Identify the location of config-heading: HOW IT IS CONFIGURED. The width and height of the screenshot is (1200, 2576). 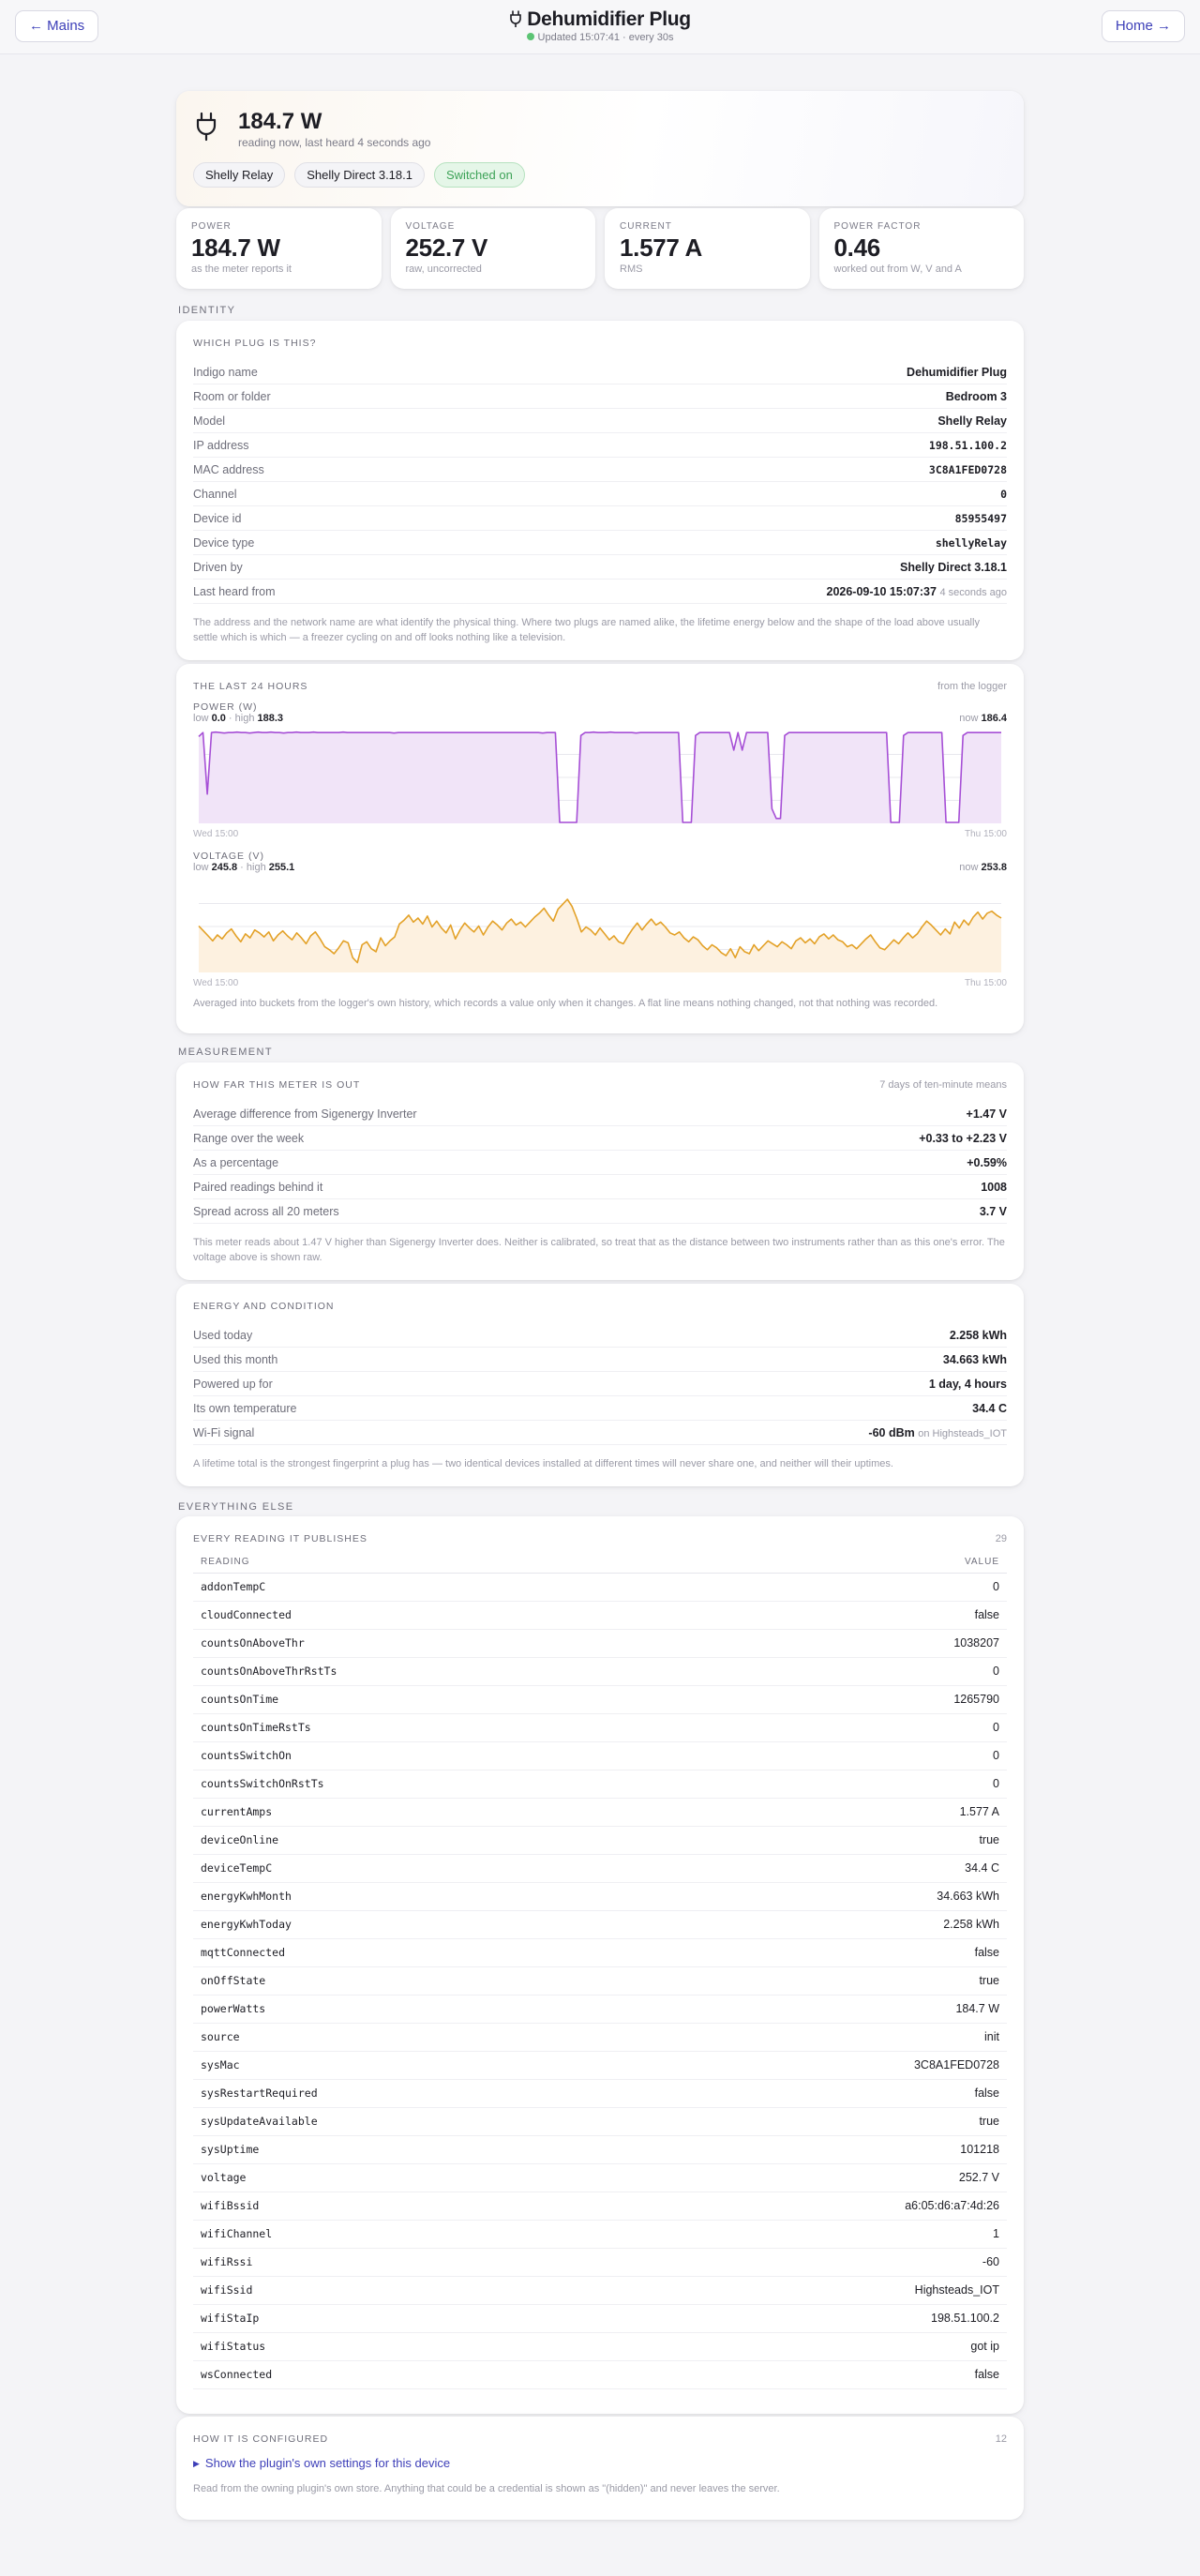
(261, 2439).